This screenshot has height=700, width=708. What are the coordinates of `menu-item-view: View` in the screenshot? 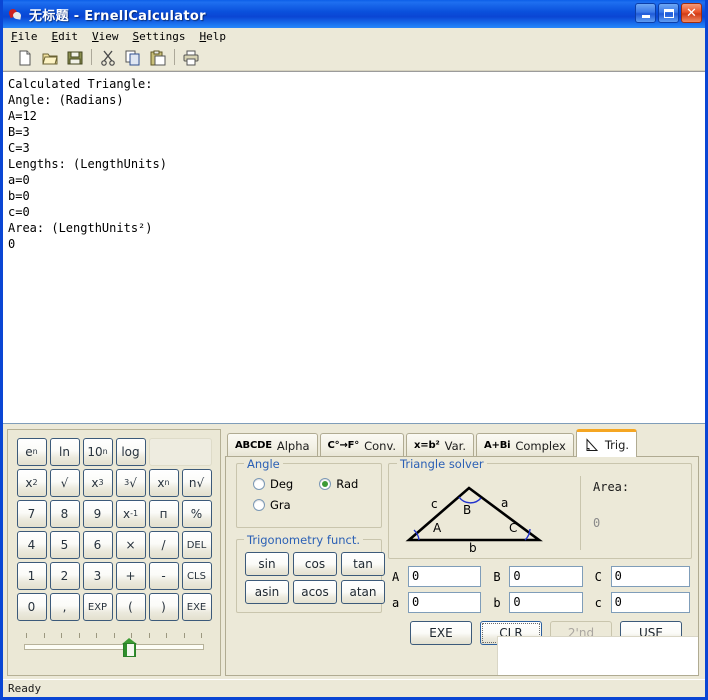 It's located at (105, 36).